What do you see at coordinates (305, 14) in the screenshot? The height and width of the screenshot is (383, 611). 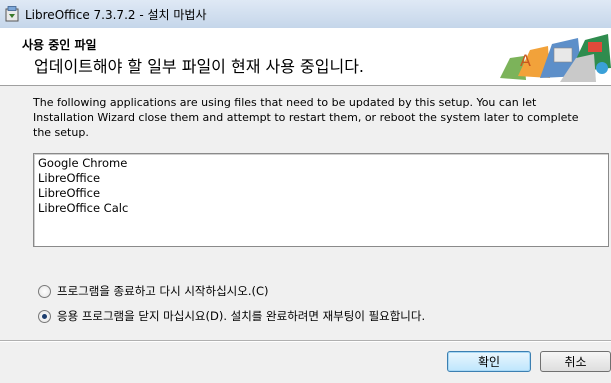 I see `title-bar: LibreOffice 7.3.7.2 - 설치 마법사` at bounding box center [305, 14].